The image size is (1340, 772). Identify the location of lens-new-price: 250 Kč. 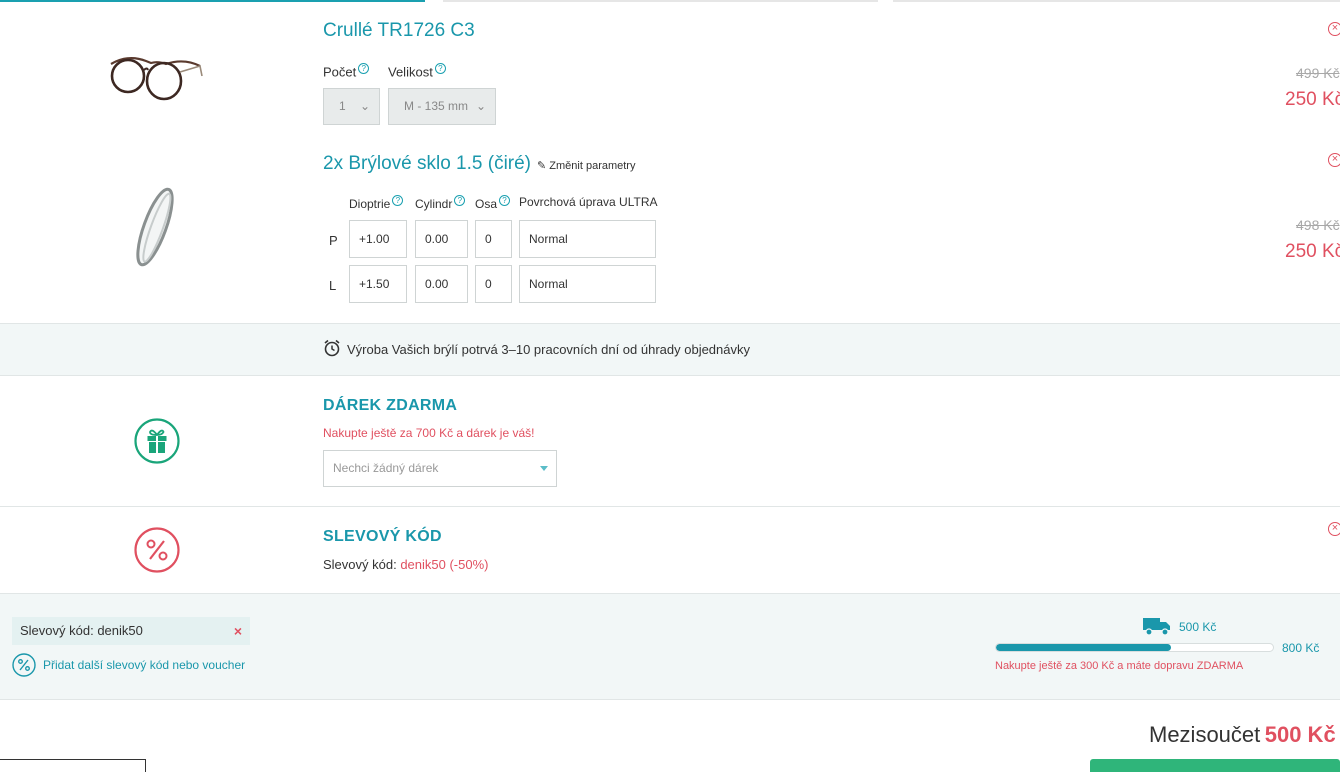
(1312, 251).